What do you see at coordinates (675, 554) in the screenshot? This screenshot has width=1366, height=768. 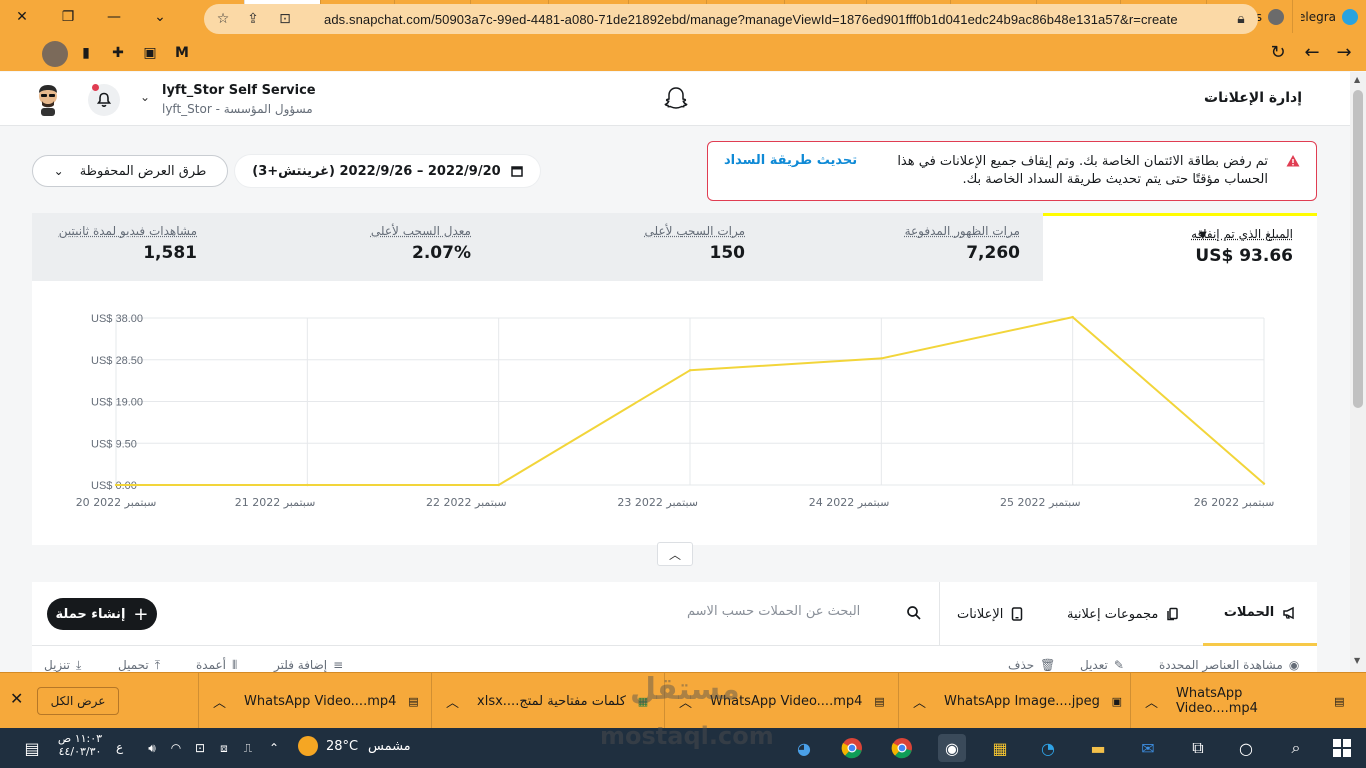 I see `collapse-chart-button: ︿` at bounding box center [675, 554].